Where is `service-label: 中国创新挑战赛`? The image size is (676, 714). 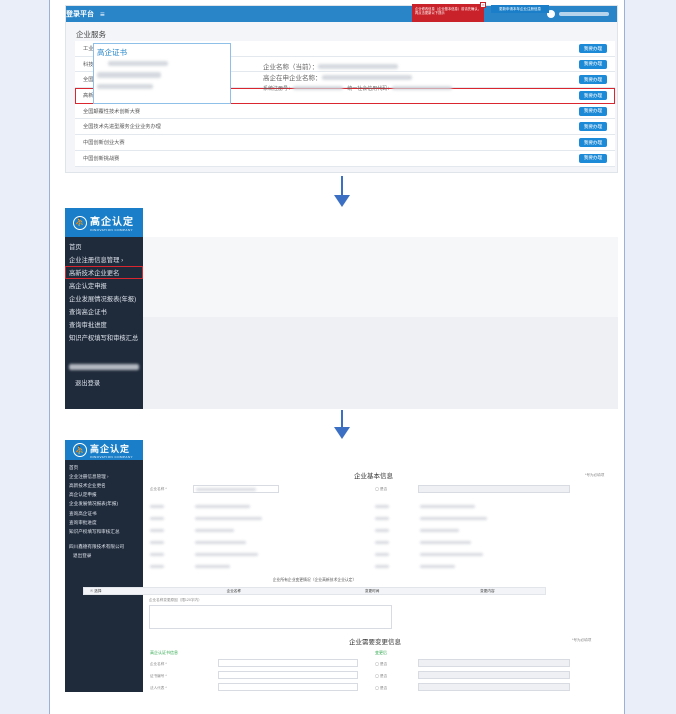
service-label: 中国创新挑战赛 is located at coordinates (101, 158).